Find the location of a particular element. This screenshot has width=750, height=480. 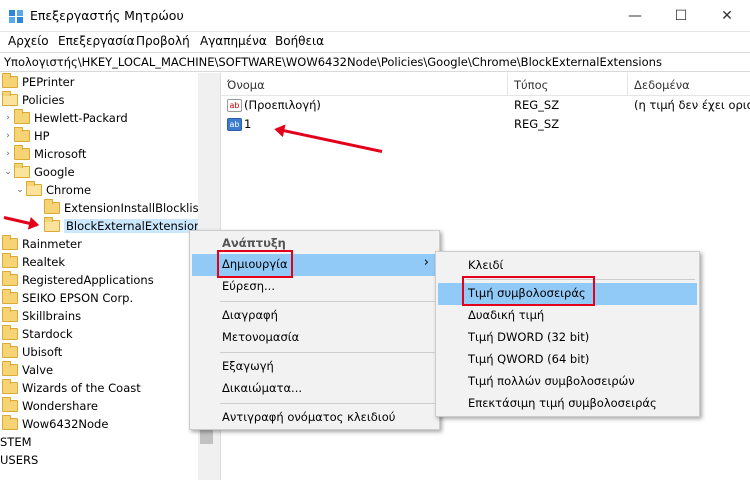

submenu-expandable-string-value: Επεκτάσιμη τιμή συμβολοσειράς is located at coordinates (567, 404).